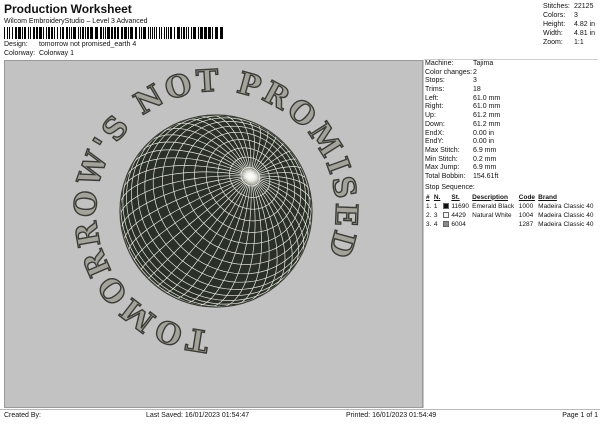 Image resolution: width=600 pixels, height=424 pixels. Describe the element at coordinates (437, 197) in the screenshot. I see `col-n: N.` at that location.